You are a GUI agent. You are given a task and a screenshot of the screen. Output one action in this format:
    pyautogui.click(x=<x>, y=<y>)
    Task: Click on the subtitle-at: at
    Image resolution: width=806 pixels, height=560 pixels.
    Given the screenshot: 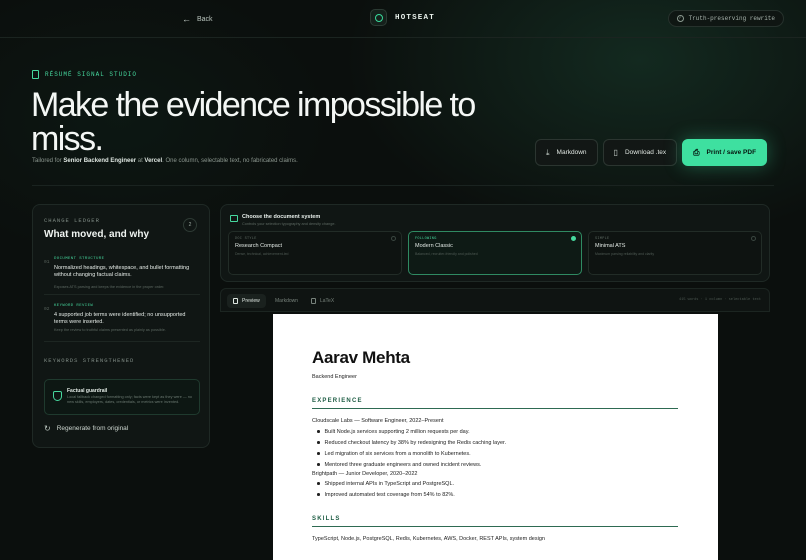 What is the action you would take?
    pyautogui.click(x=140, y=161)
    